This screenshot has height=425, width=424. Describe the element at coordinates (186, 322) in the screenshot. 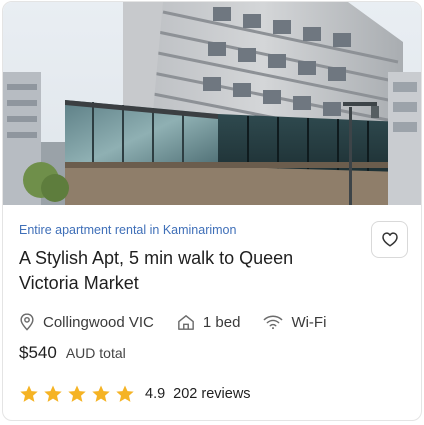

I see `home-icon` at that location.